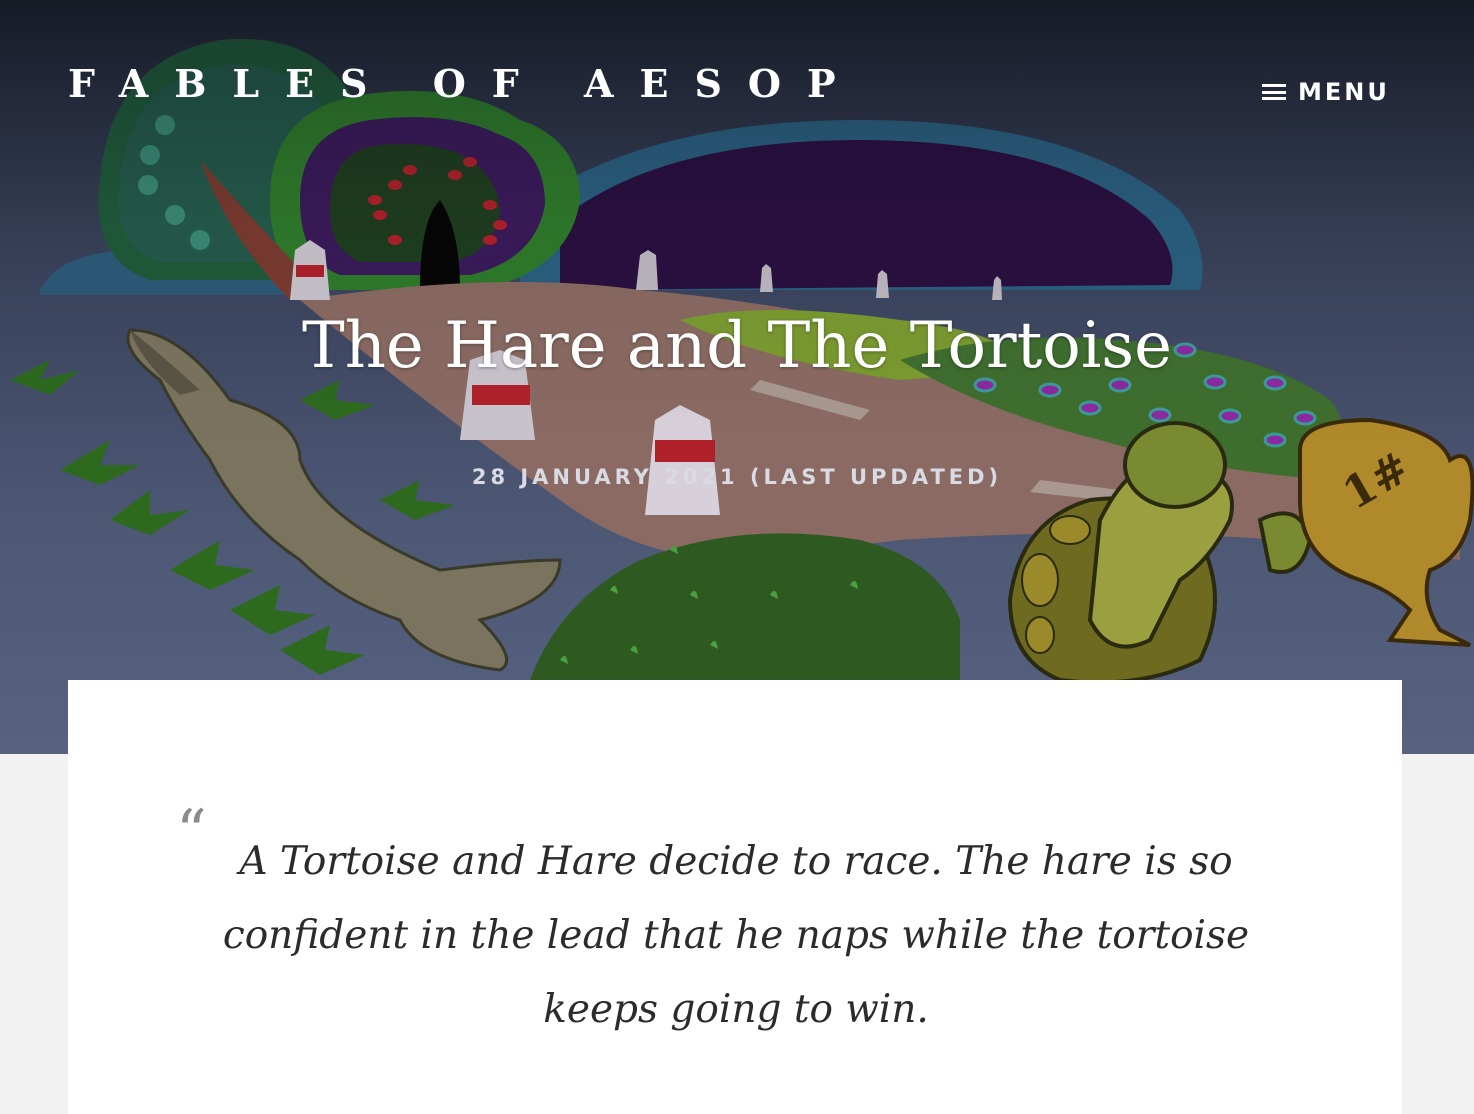 Image resolution: width=1474 pixels, height=1114 pixels. Describe the element at coordinates (737, 346) in the screenshot. I see `post-title: The Hare and The Tortoise` at that location.